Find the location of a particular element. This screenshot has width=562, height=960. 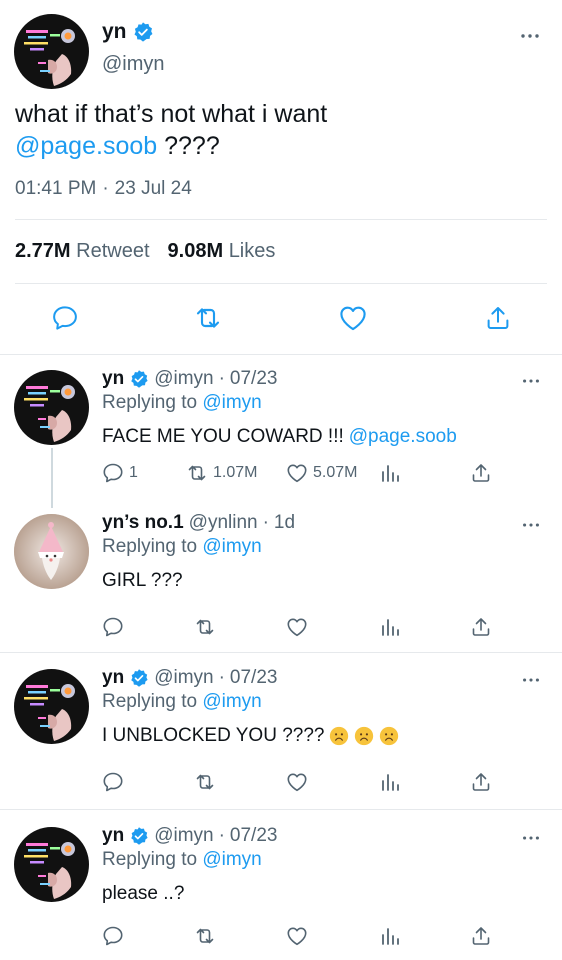

timestamp: 01:41 PM · 23 Jul 24 is located at coordinates (103, 189).